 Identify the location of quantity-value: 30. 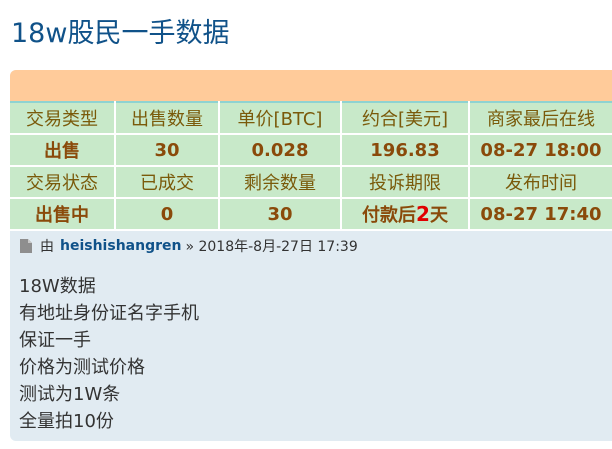
(167, 150).